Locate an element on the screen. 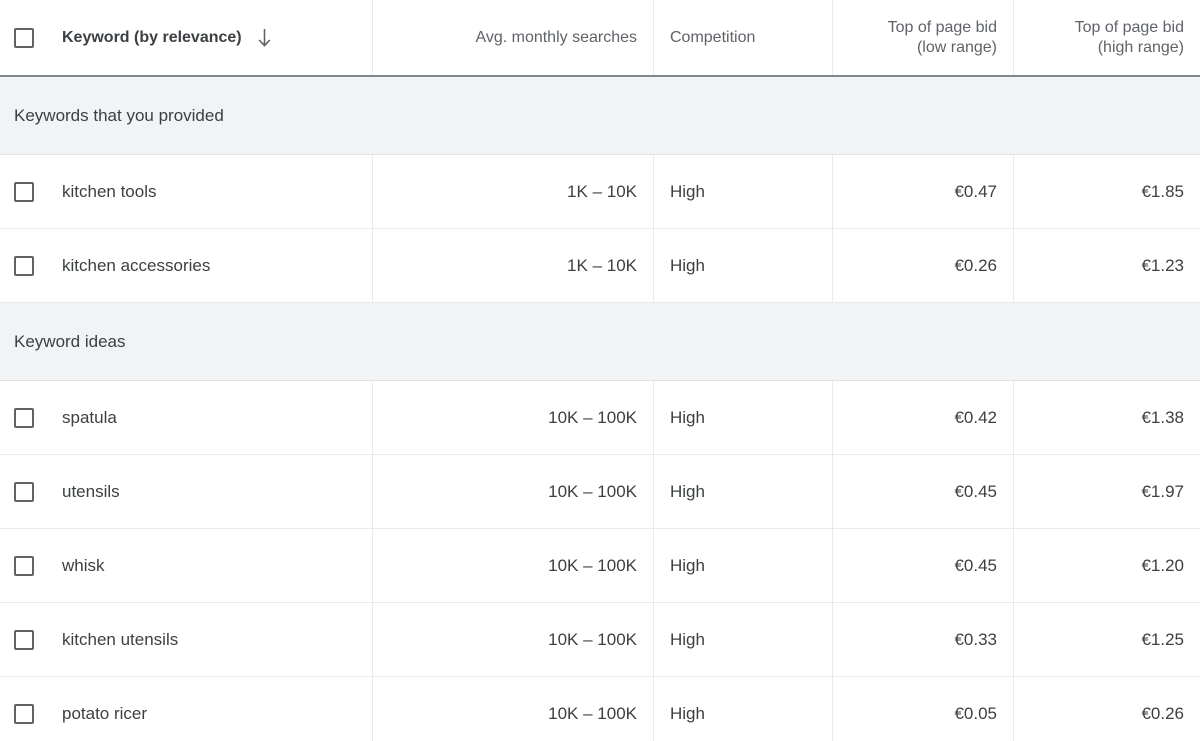 This screenshot has height=741, width=1200. cell-bid-low: €0.42 is located at coordinates (922, 417).